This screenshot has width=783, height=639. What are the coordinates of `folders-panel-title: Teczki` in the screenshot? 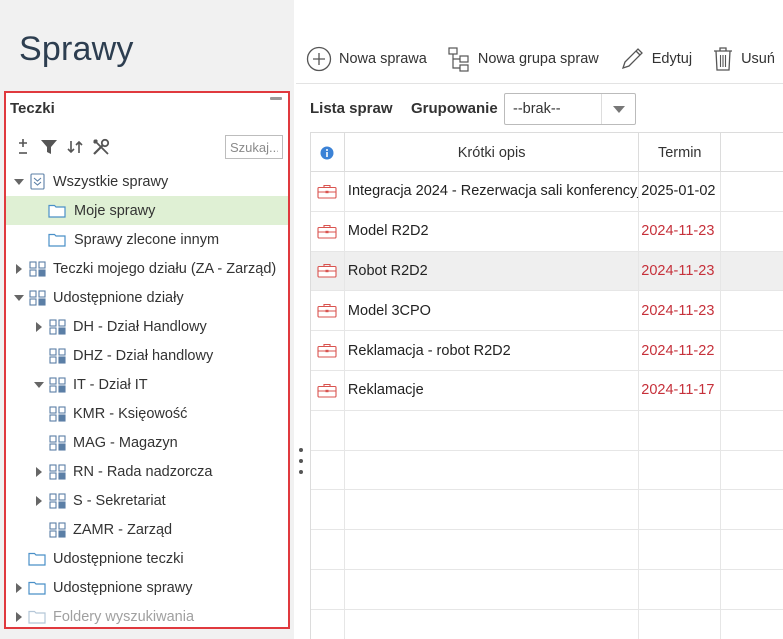 It's located at (32, 108).